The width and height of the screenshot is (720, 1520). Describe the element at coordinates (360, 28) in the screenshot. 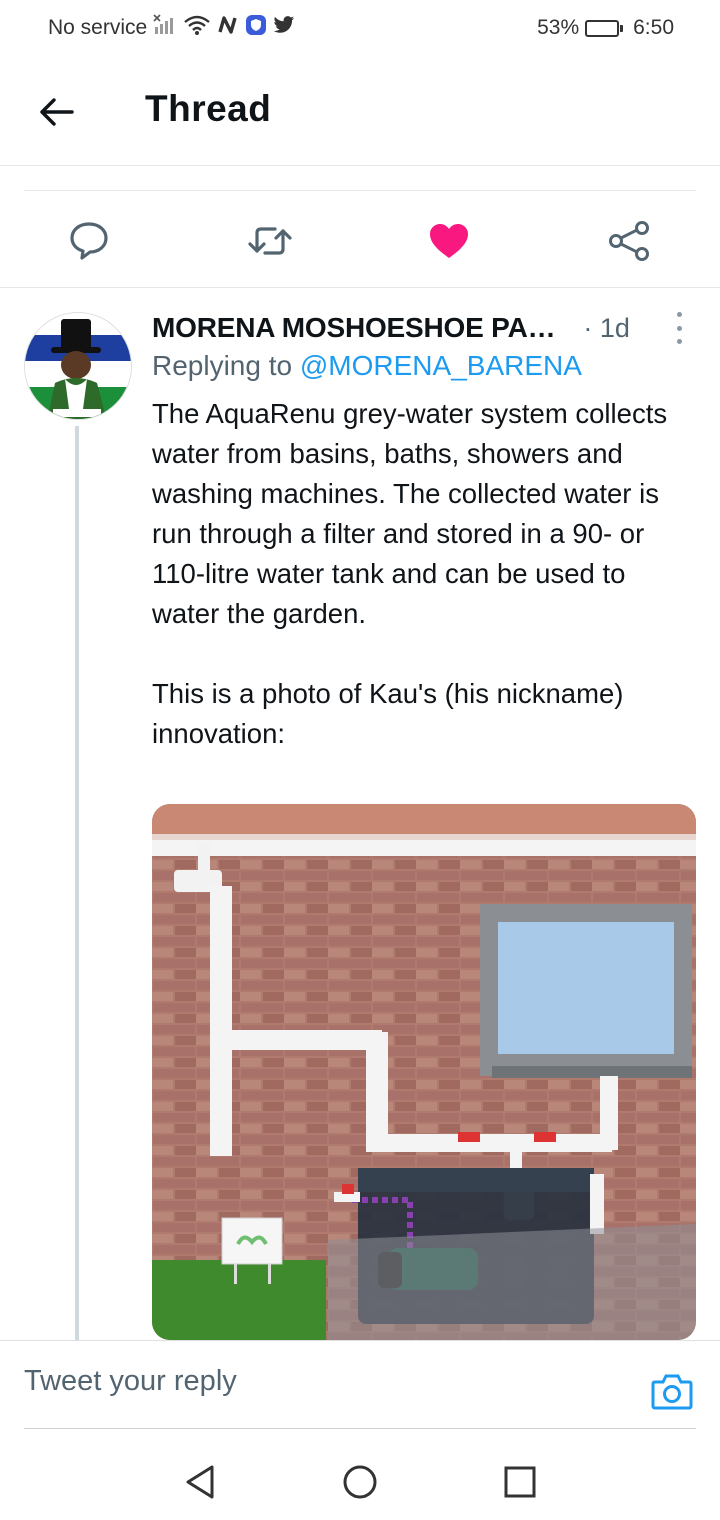

I see `status-bar: No service 53% 6:50` at that location.